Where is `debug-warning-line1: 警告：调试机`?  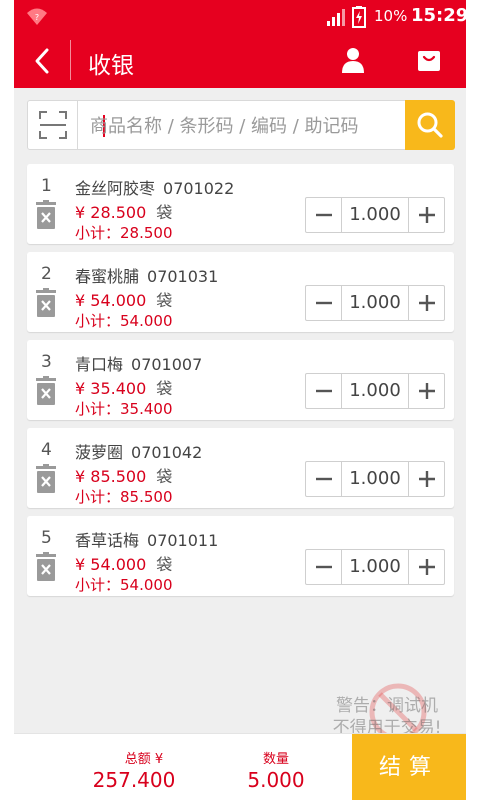 debug-warning-line1: 警告：调试机 is located at coordinates (387, 706).